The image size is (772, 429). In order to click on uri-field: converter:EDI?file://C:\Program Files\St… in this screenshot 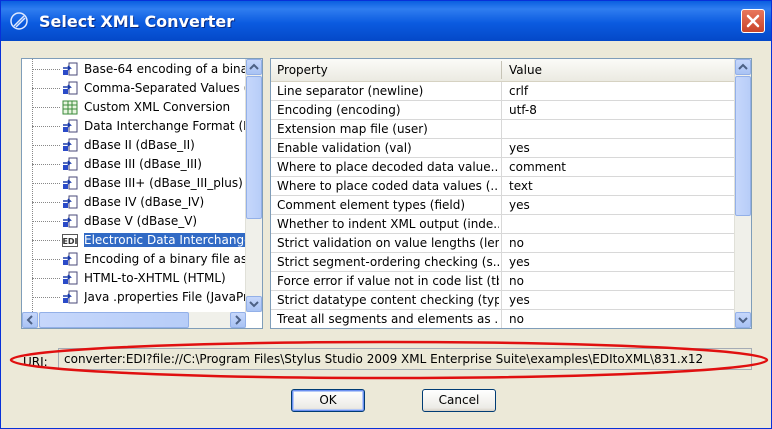, I will do `click(405, 359)`.